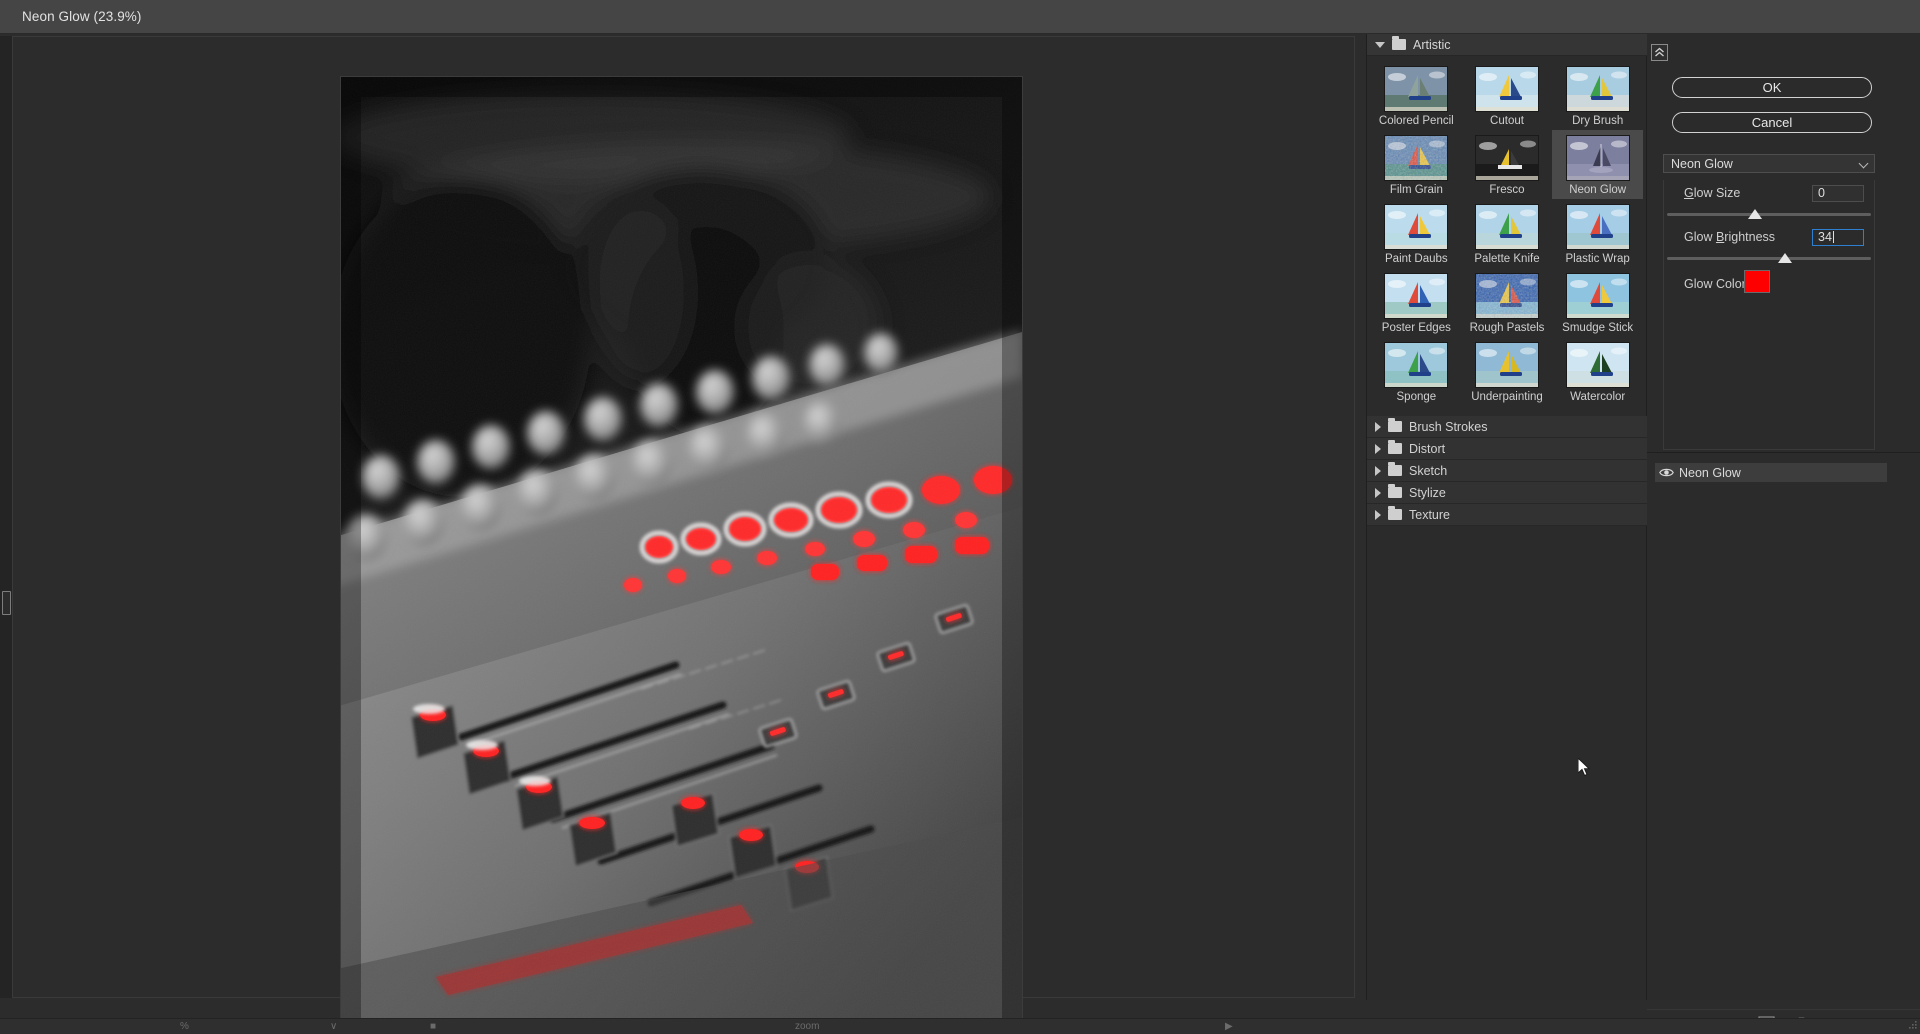 The image size is (1920, 1034). What do you see at coordinates (1507, 259) in the screenshot?
I see `filter-thumbnail-label: Palette Knife` at bounding box center [1507, 259].